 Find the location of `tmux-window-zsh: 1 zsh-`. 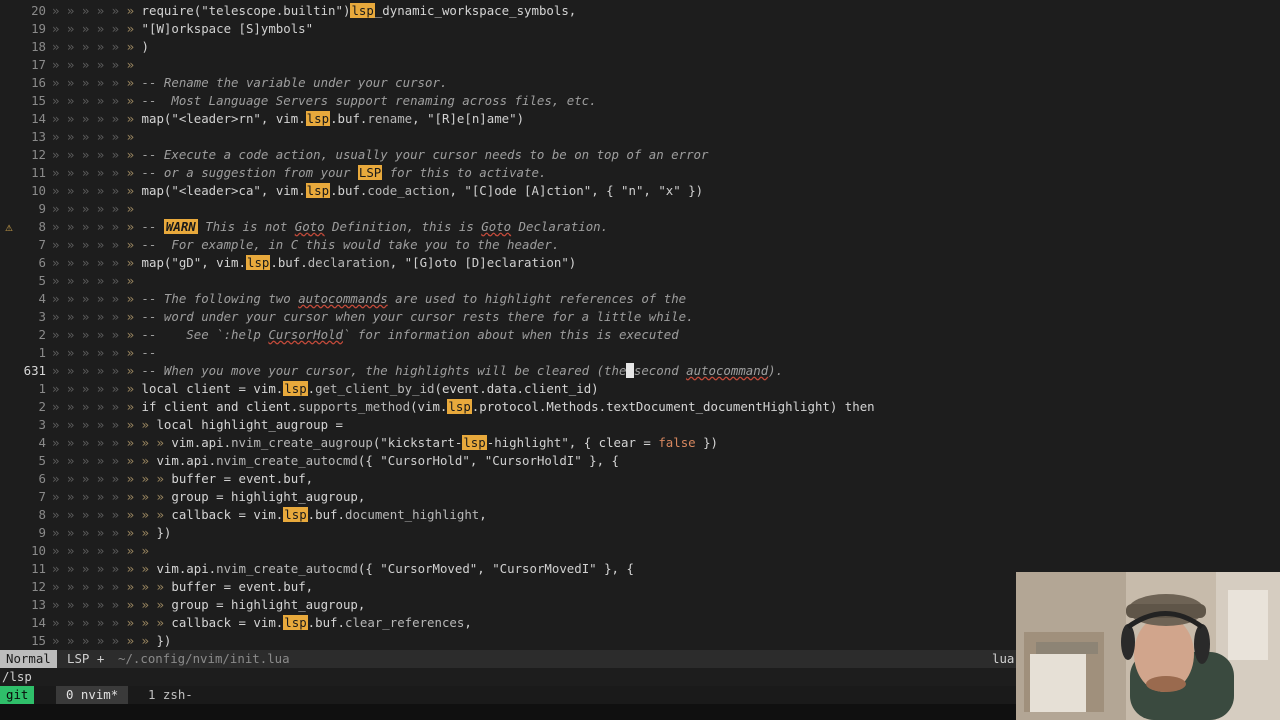

tmux-window-zsh: 1 zsh- is located at coordinates (170, 695).